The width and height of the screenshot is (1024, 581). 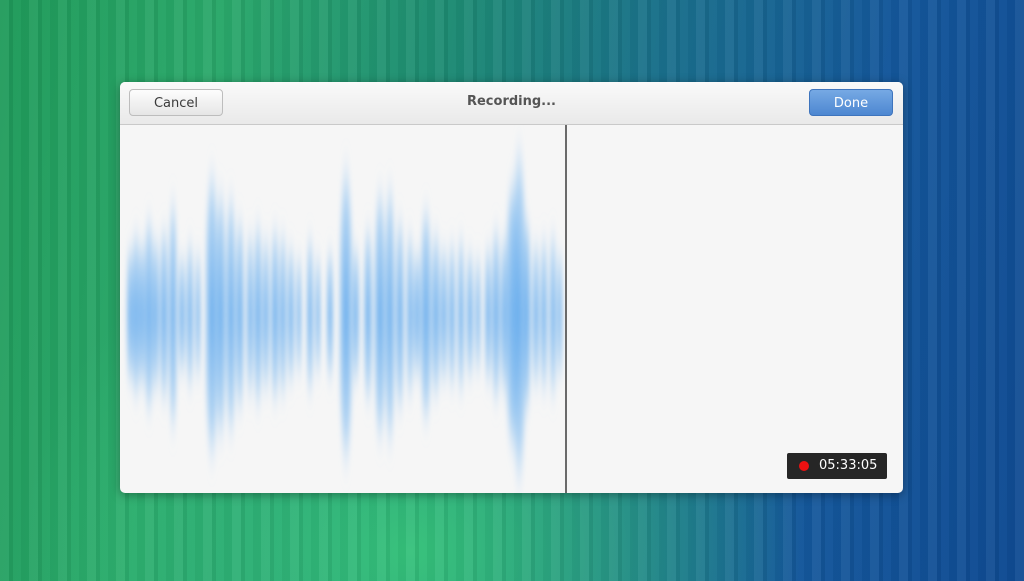 What do you see at coordinates (848, 465) in the screenshot?
I see `timer-text: 05:33:05` at bounding box center [848, 465].